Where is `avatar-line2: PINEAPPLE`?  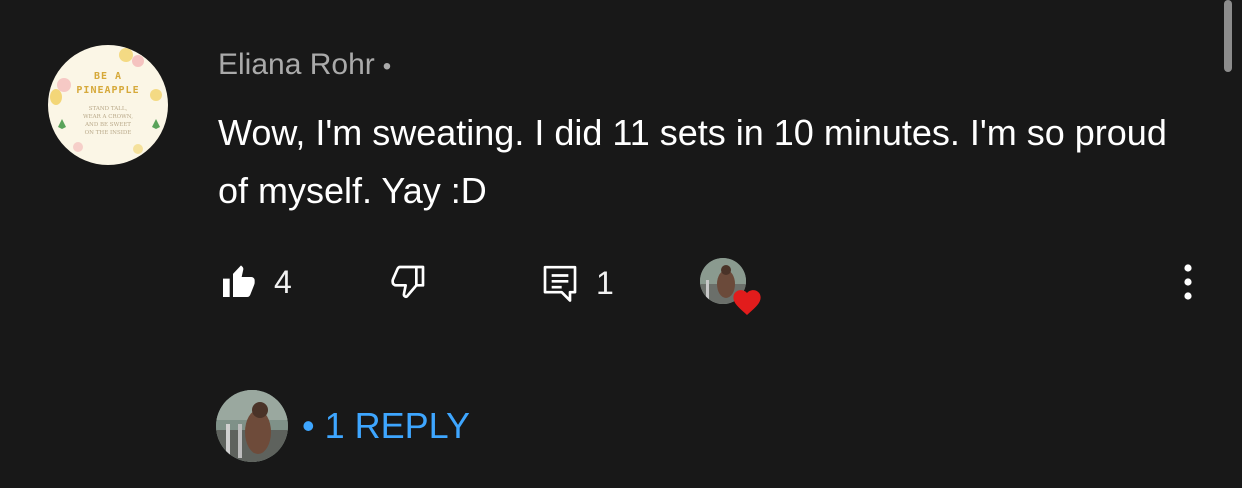 avatar-line2: PINEAPPLE is located at coordinates (108, 90).